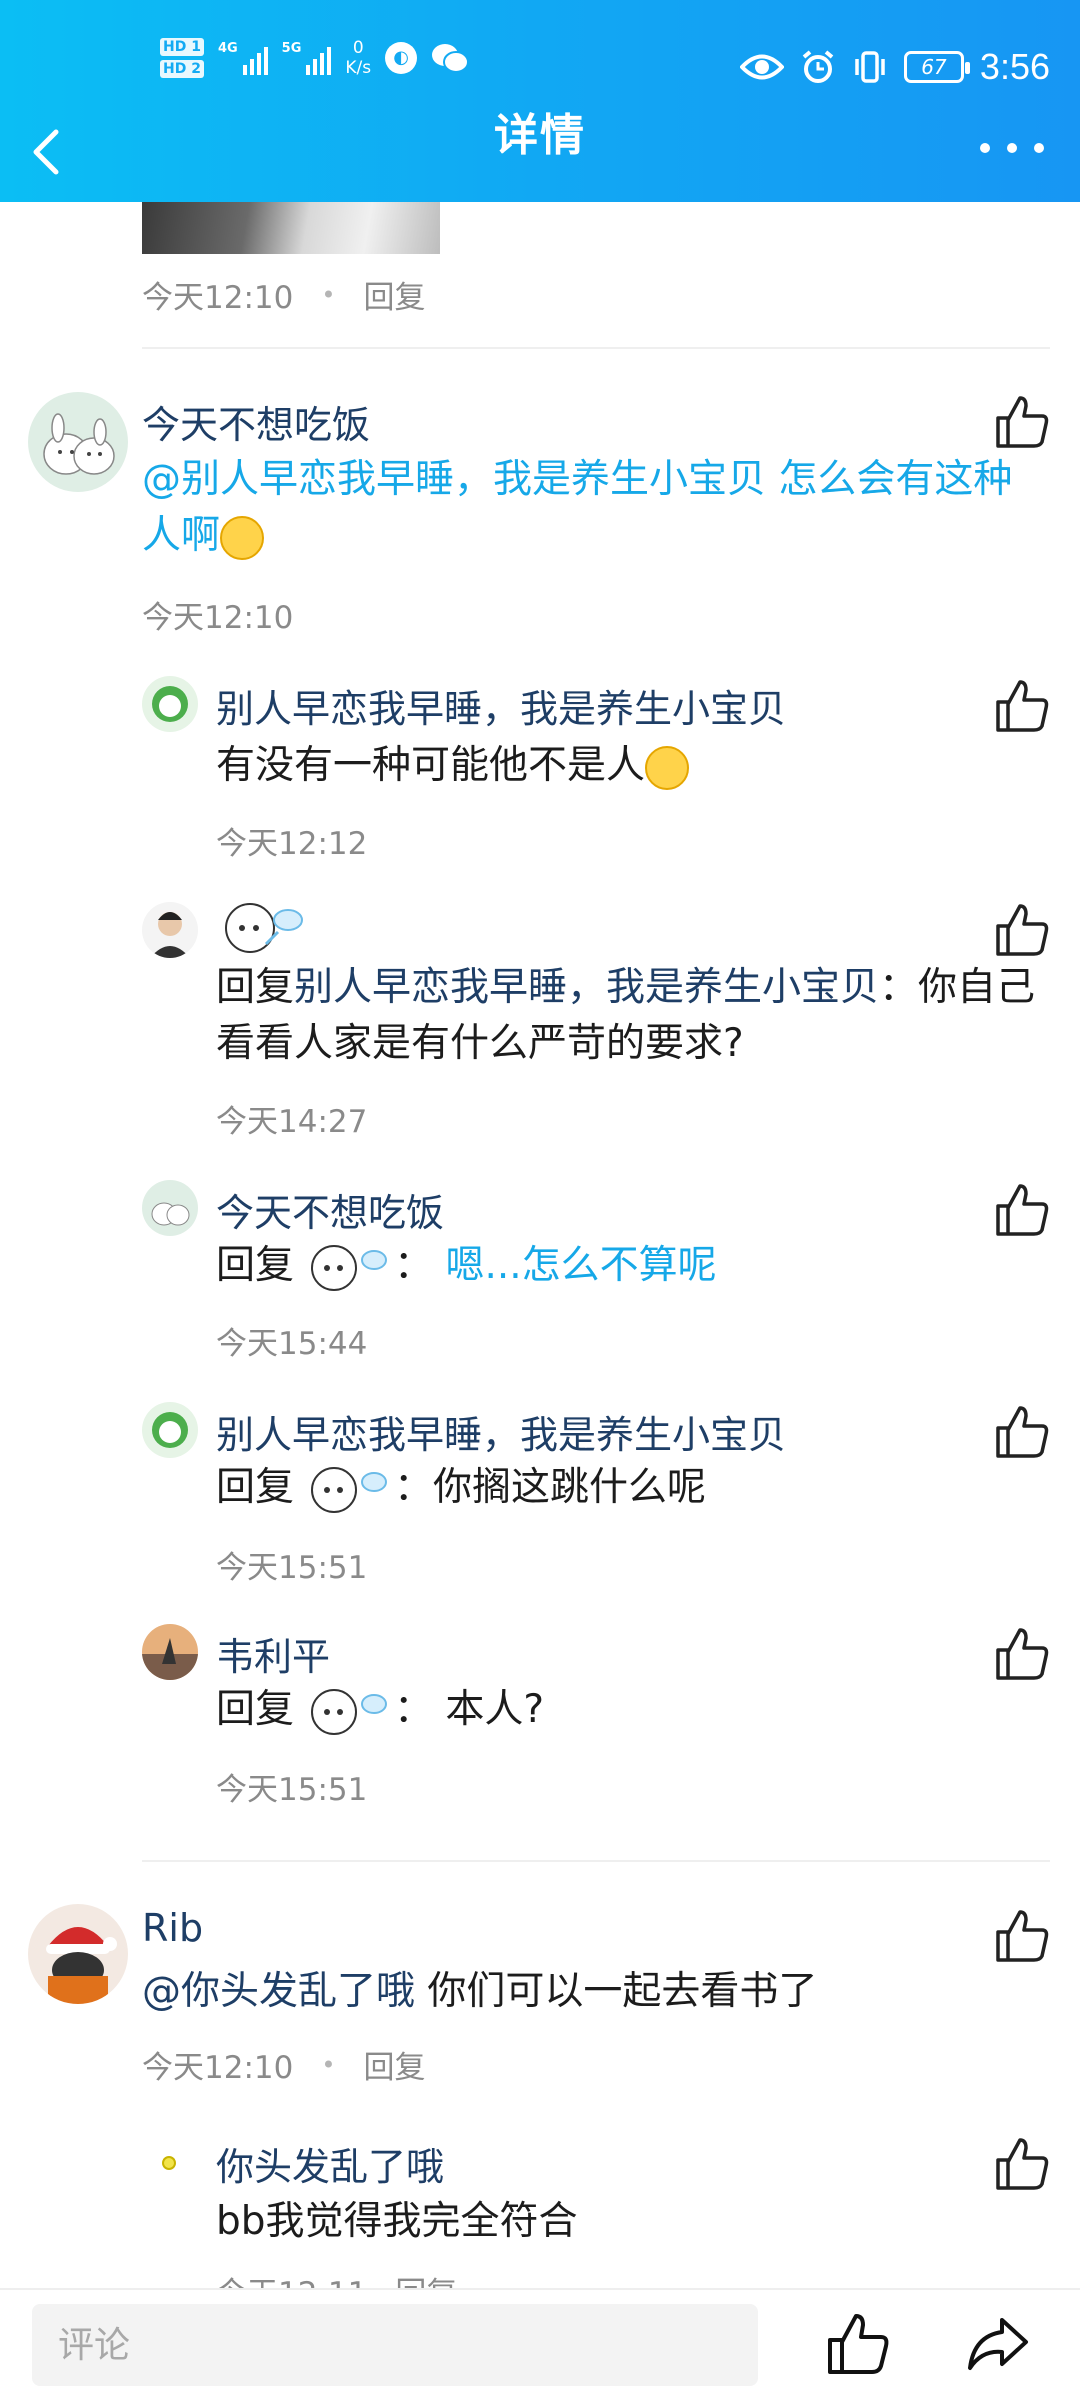 The height and width of the screenshot is (2400, 1080). What do you see at coordinates (761, 67) in the screenshot?
I see `eye-icon` at bounding box center [761, 67].